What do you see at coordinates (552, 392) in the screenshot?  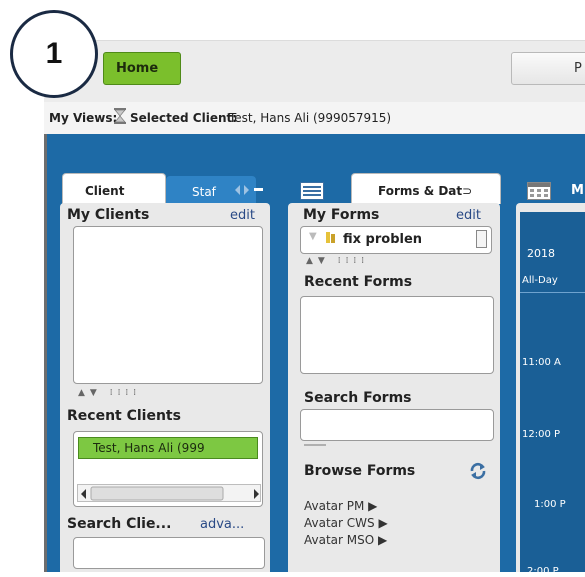 I see `calendar-grid` at bounding box center [552, 392].